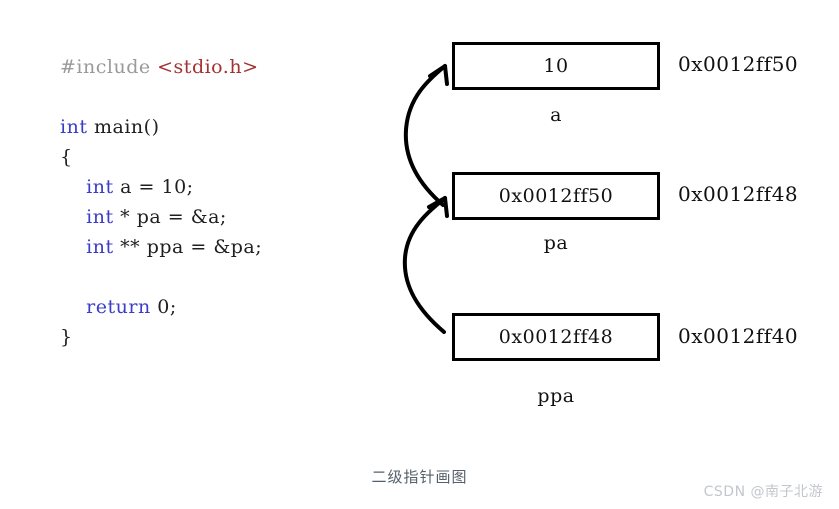 This screenshot has width=839, height=509. Describe the element at coordinates (426, 135) in the screenshot. I see `arrow-pa-to-a` at that location.